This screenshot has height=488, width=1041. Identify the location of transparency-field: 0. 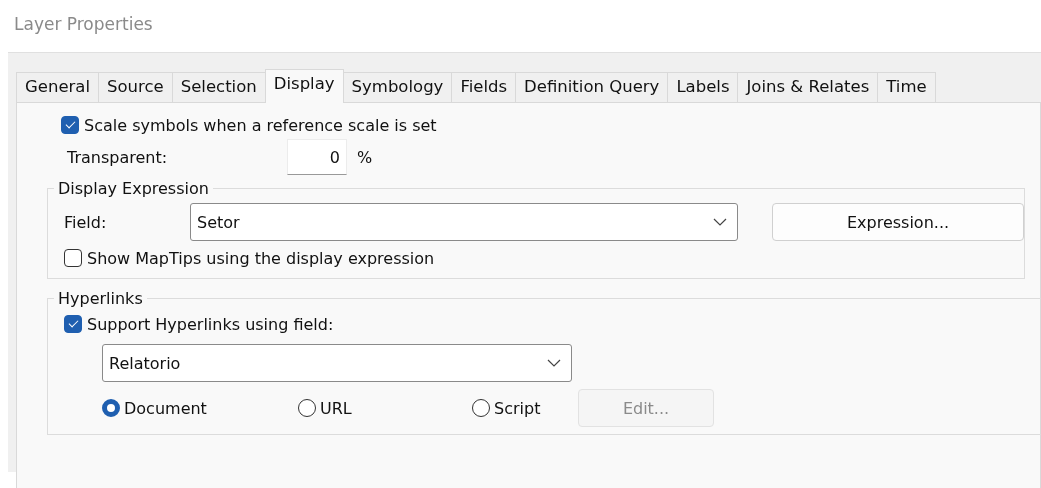
(317, 157).